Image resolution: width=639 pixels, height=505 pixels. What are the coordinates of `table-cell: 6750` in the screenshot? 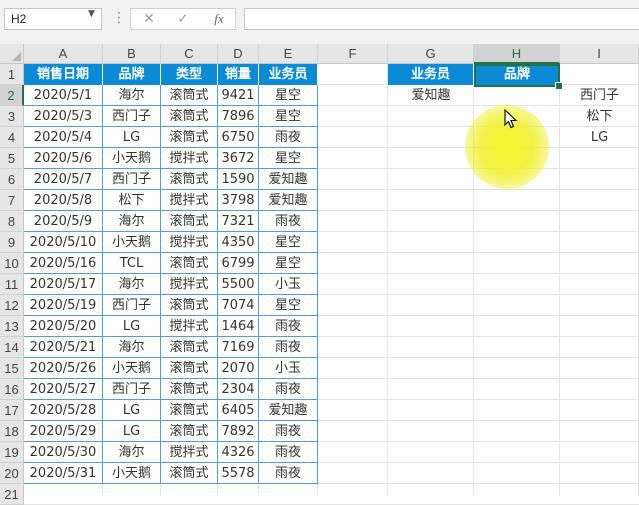 It's located at (238, 137).